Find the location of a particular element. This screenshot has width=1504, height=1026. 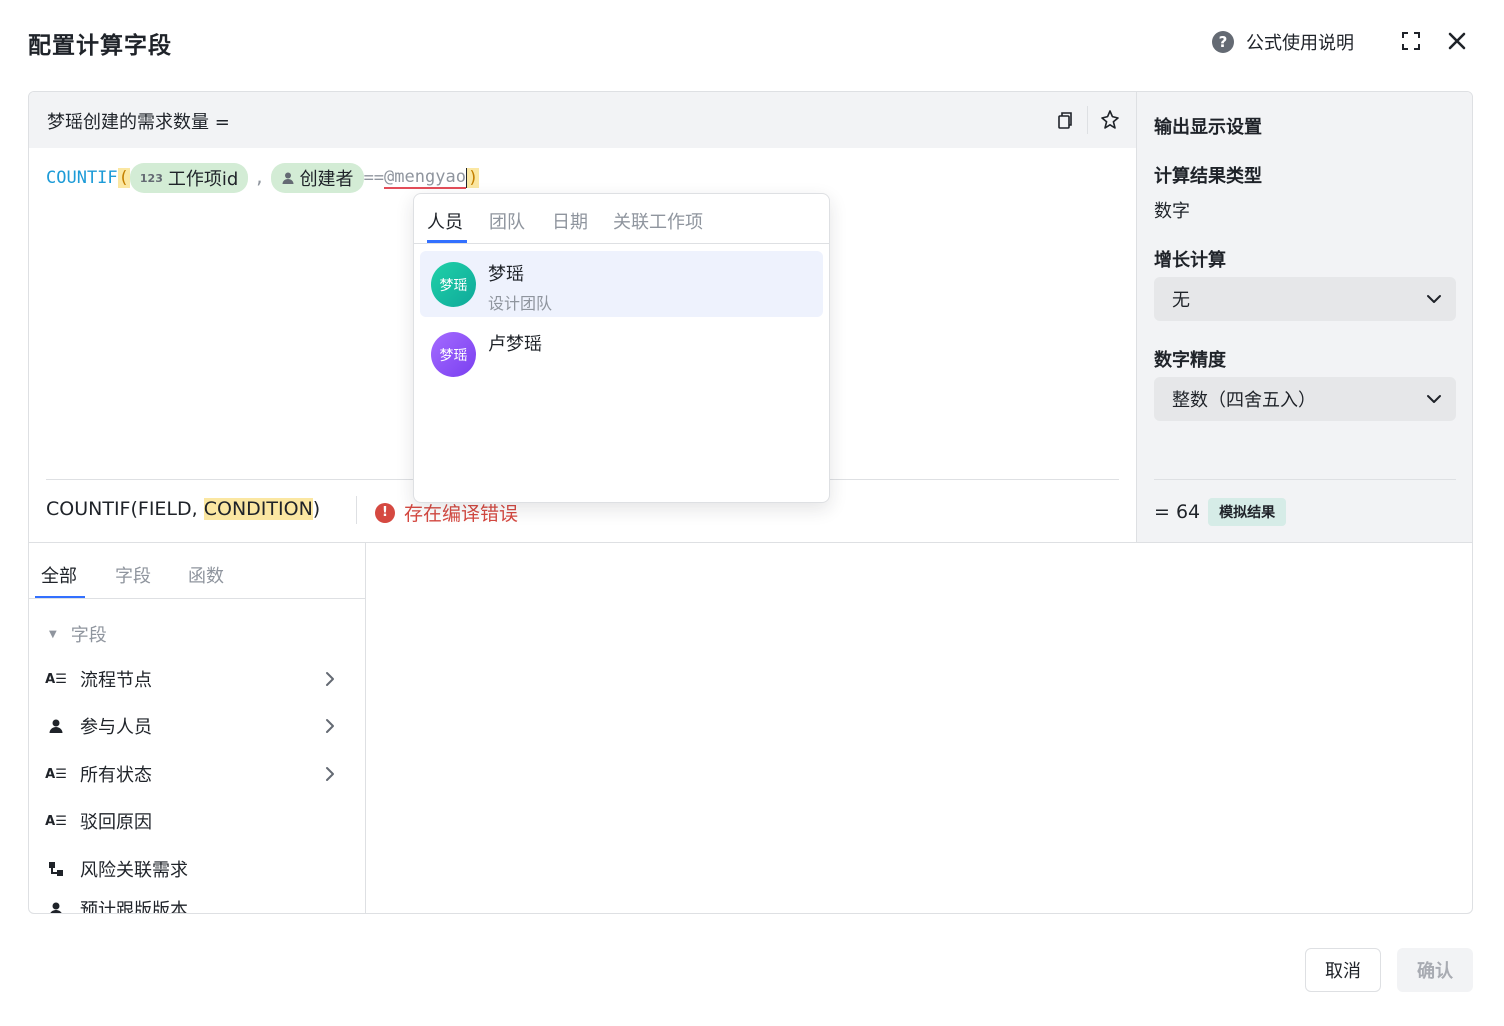

precision-label: 数字精度 is located at coordinates (1190, 360).